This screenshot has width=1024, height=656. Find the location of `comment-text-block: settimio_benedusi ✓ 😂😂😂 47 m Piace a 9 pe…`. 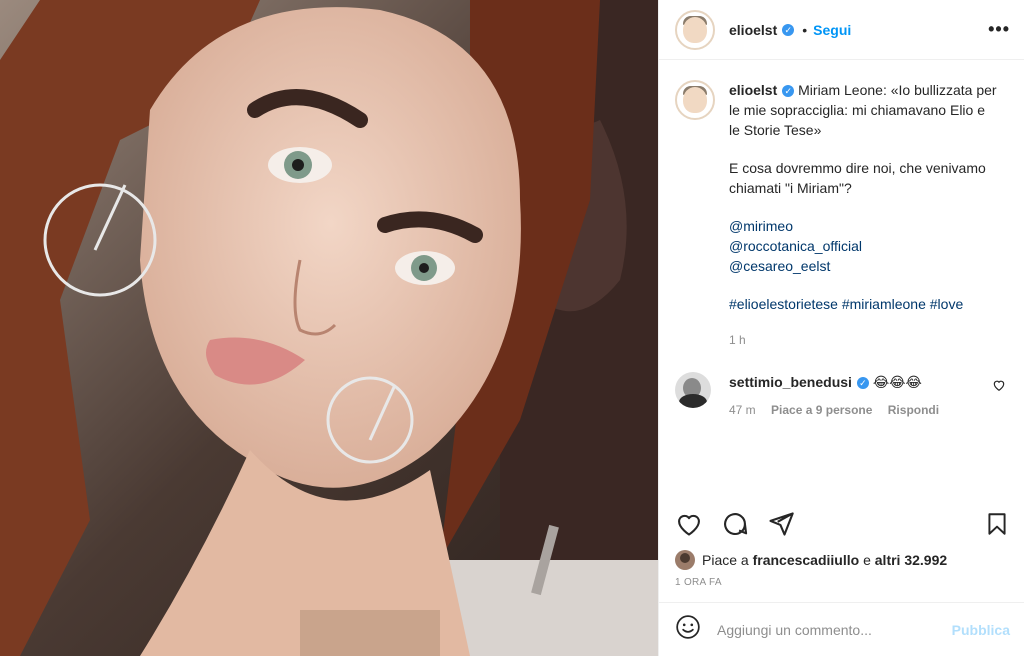

comment-text-block: settimio_benedusi ✓ 😂😂😂 47 m Piace a 9 pe… is located at coordinates (840, 396).